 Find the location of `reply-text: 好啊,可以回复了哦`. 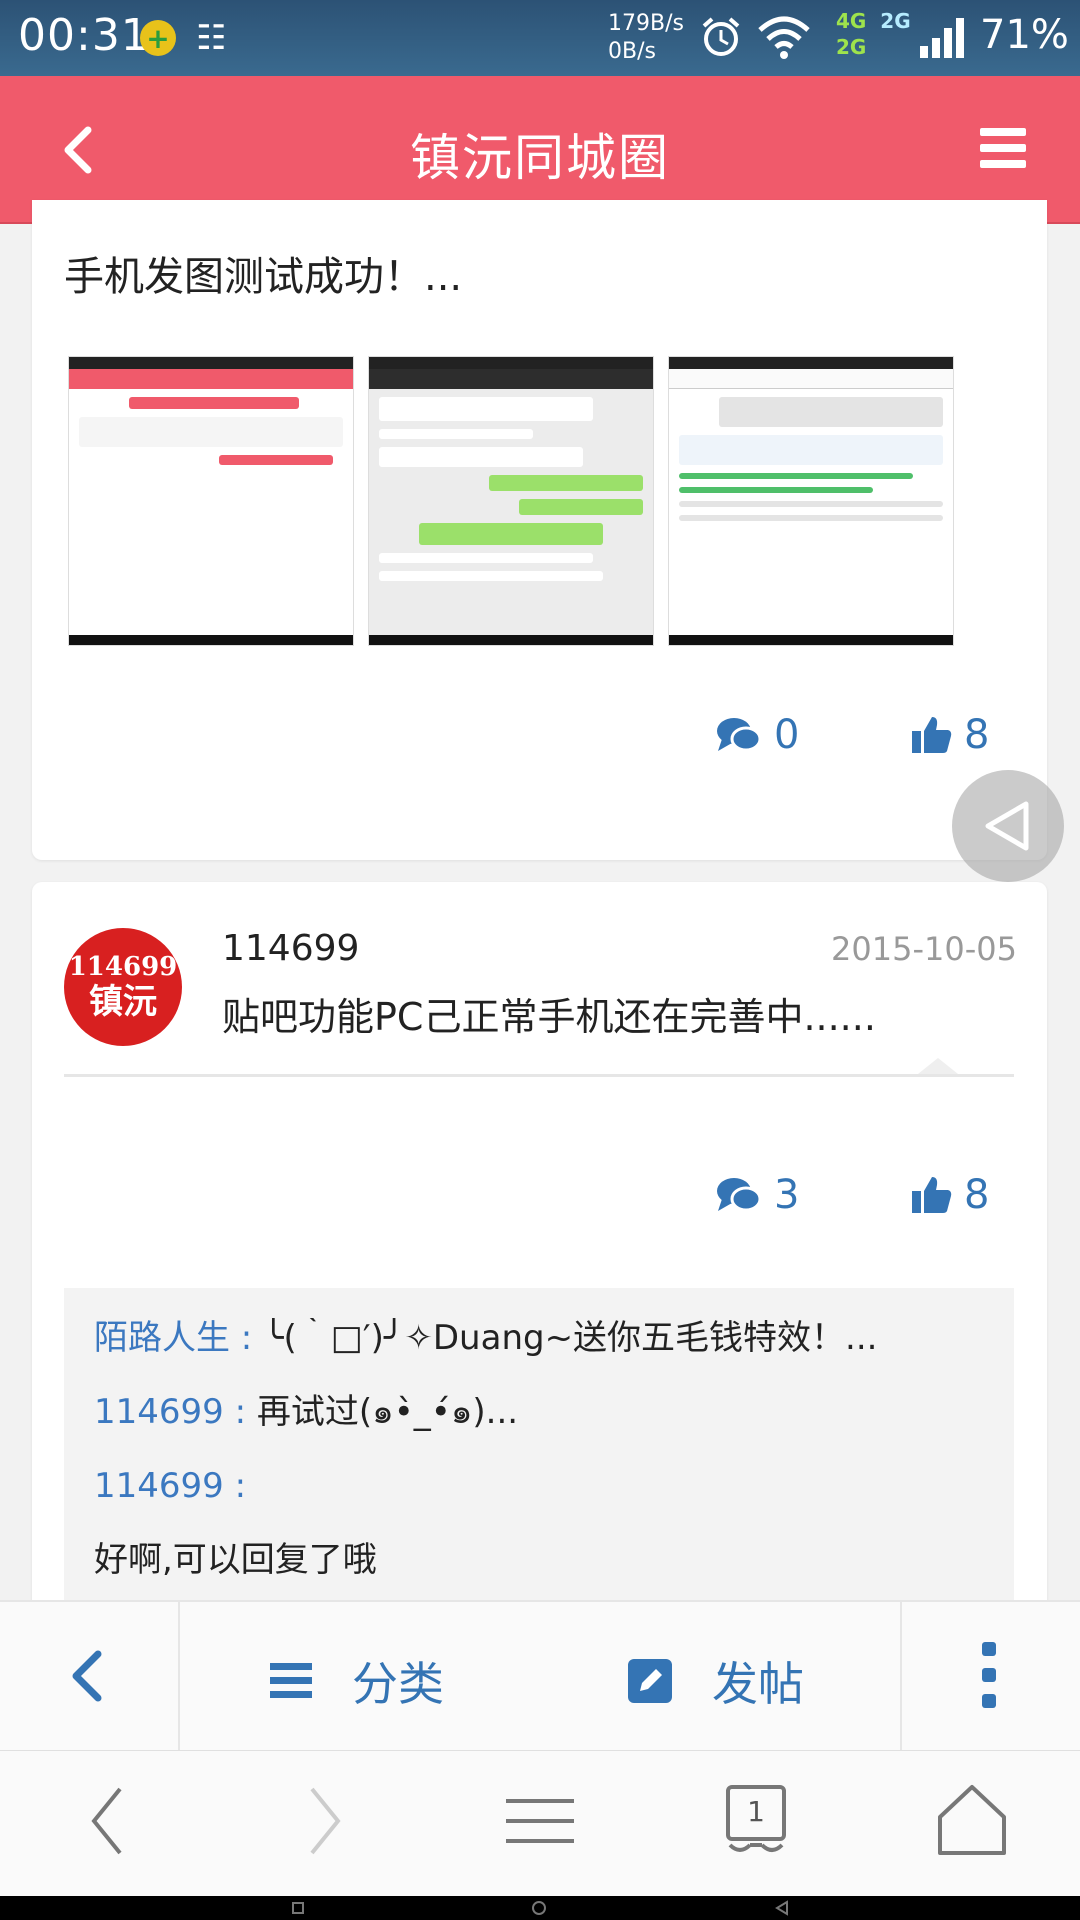

reply-text: 好啊,可以回复了哦 is located at coordinates (235, 1560).